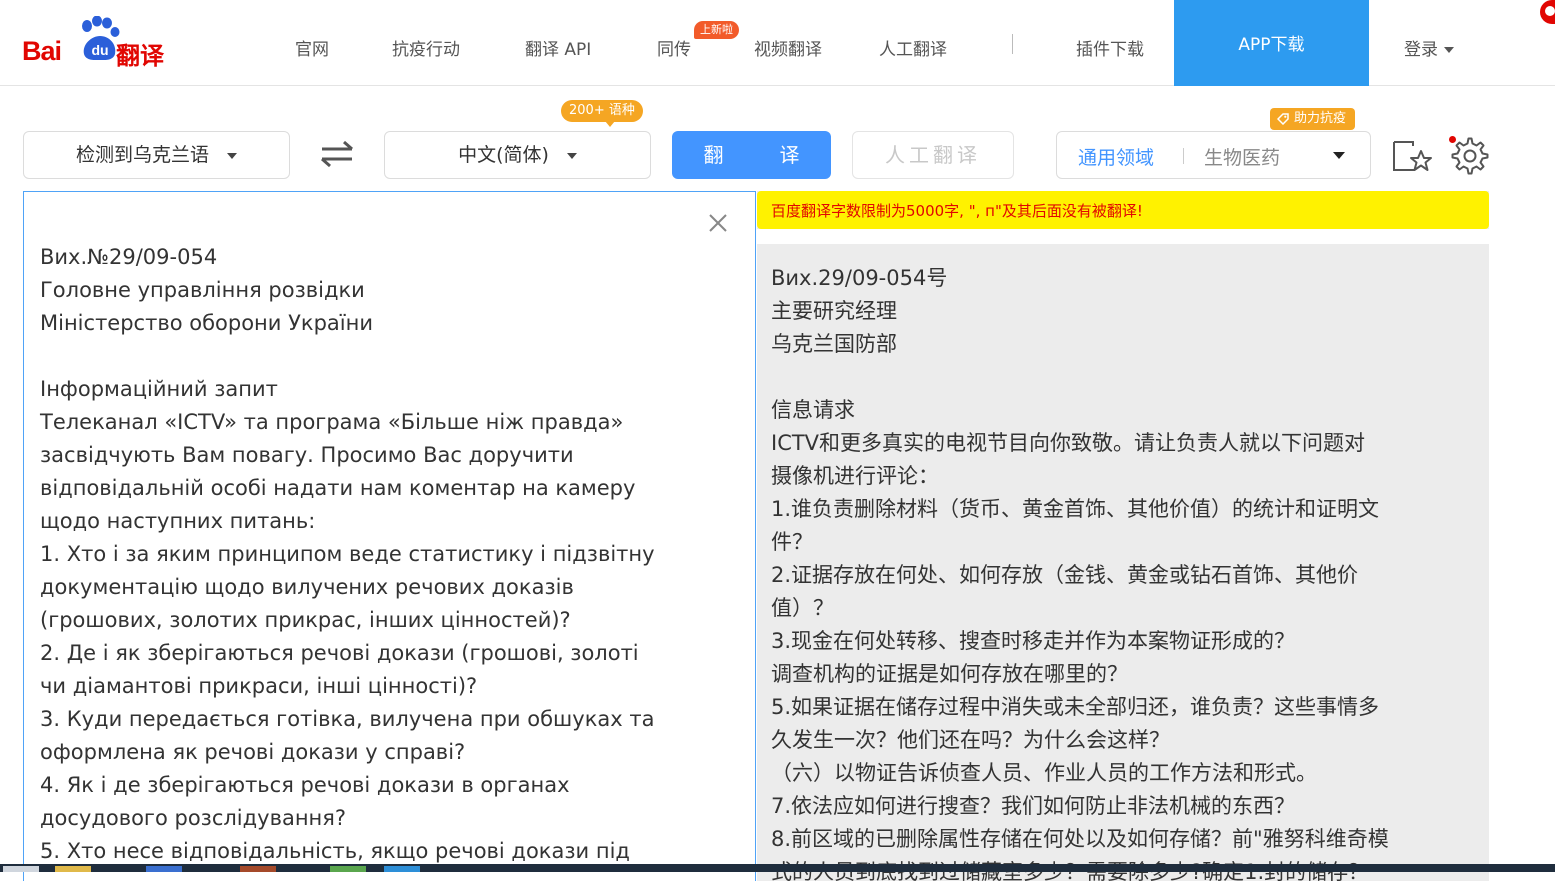 Image resolution: width=1555 pixels, height=881 pixels. I want to click on human-translate-button: 人工翻译, so click(933, 155).